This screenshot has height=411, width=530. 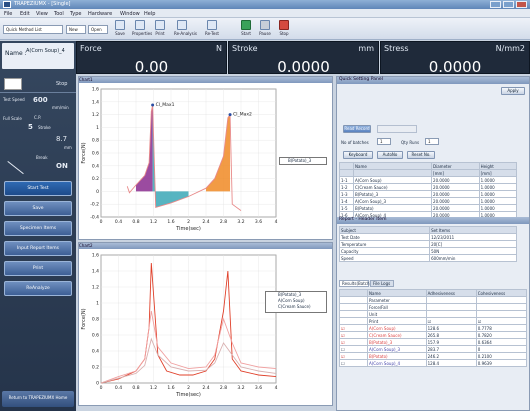 I want to click on method-select: Quick Method List, so click(x=33, y=29).